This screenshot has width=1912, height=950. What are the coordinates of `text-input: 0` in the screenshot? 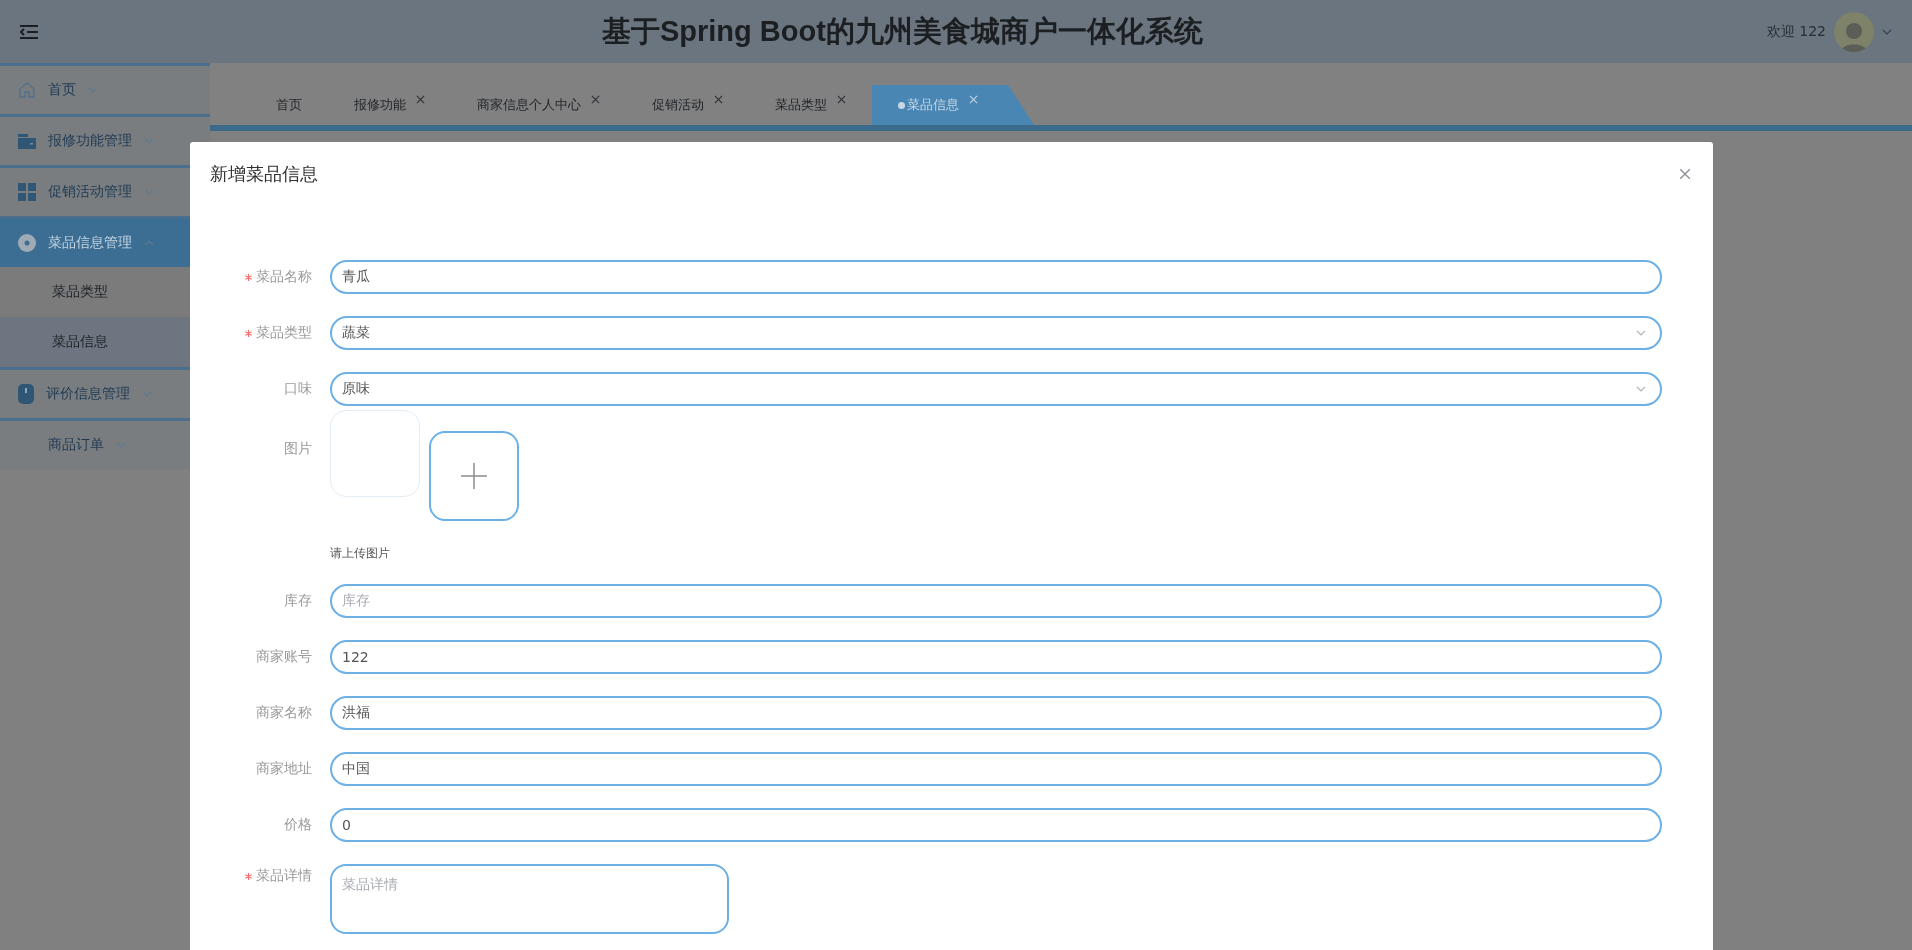 It's located at (996, 825).